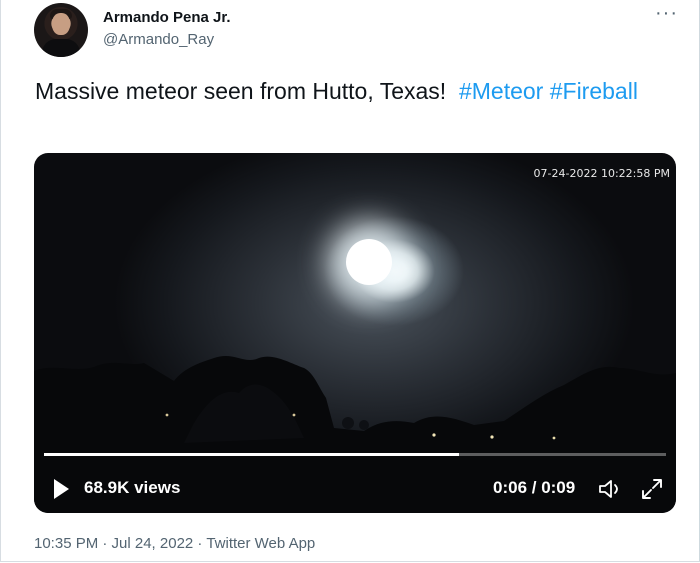  Describe the element at coordinates (61, 24) in the screenshot. I see `avatar-face` at that location.